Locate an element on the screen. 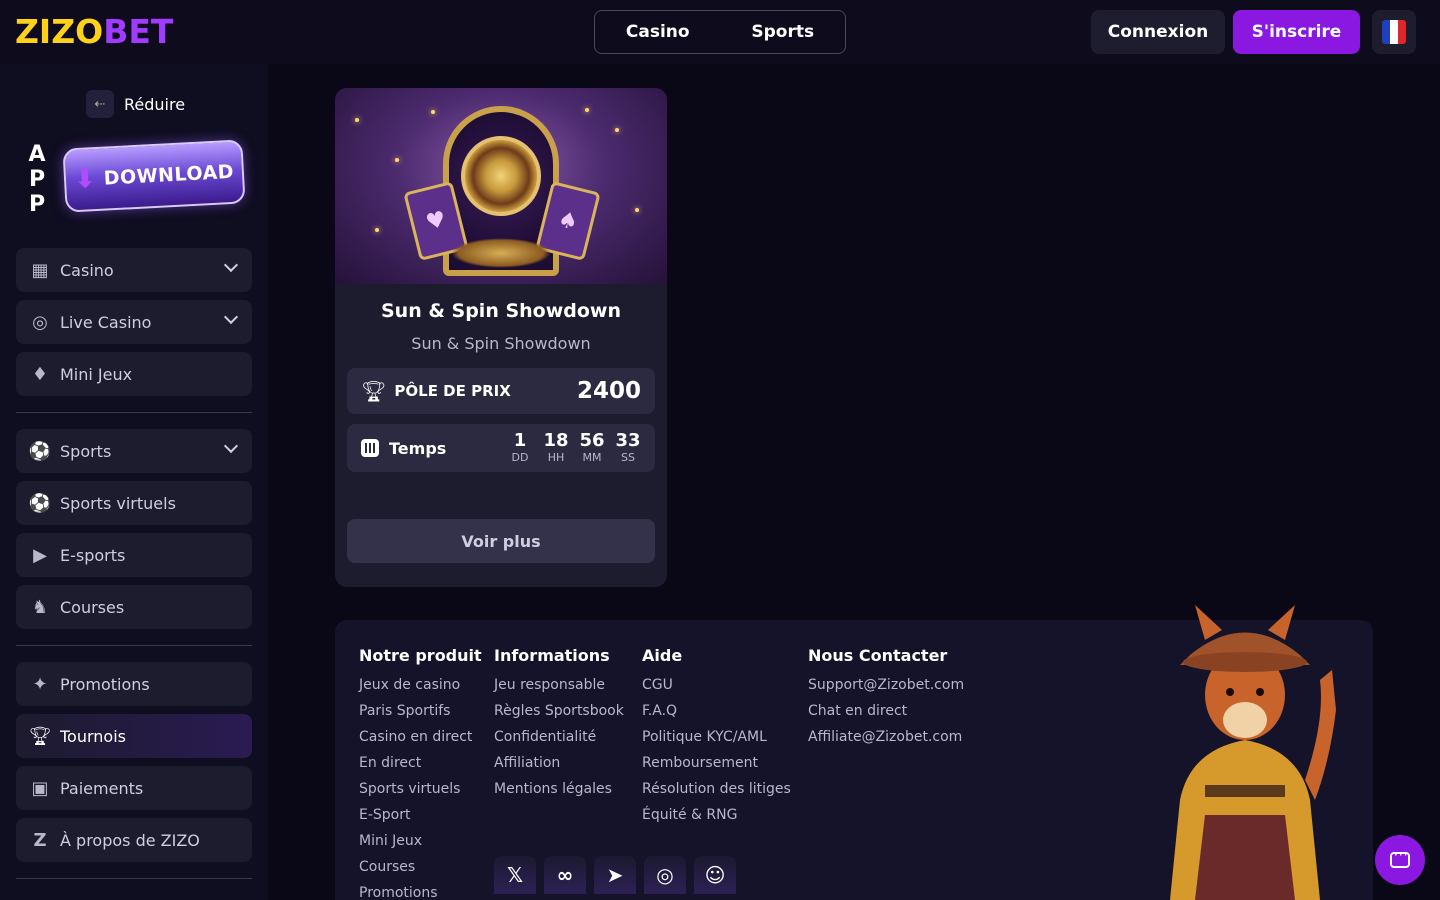 The height and width of the screenshot is (900, 1440). countdown-seconds: 33 SS is located at coordinates (628, 448).